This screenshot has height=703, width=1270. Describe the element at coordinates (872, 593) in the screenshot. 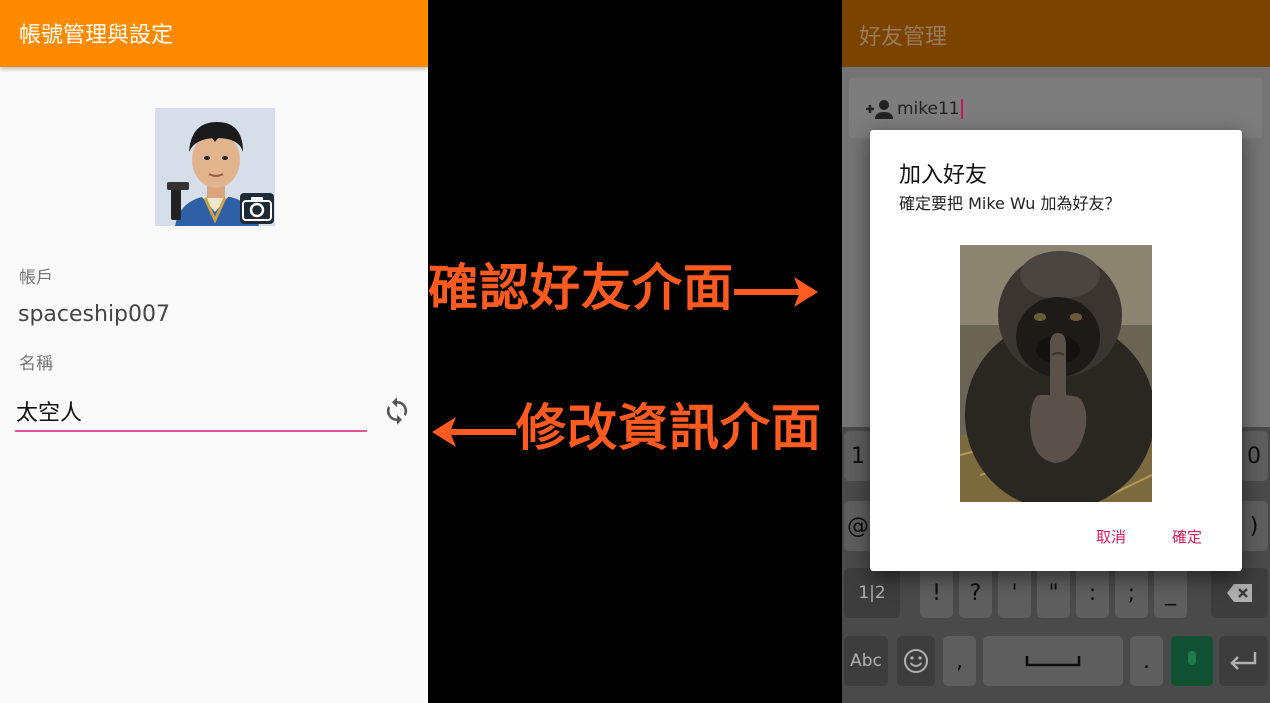

I see `key-symbols-page: 1|2` at that location.